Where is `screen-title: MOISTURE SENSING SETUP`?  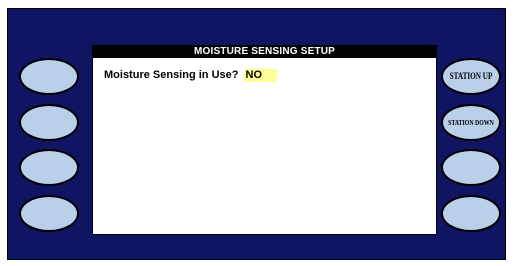
screen-title: MOISTURE SENSING SETUP is located at coordinates (264, 52).